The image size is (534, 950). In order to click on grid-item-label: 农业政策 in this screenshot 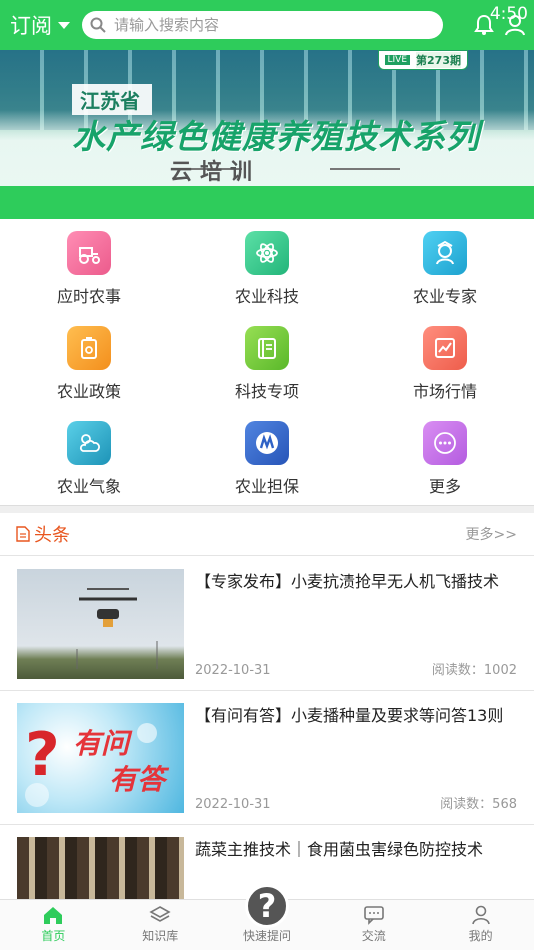, I will do `click(88, 391)`.